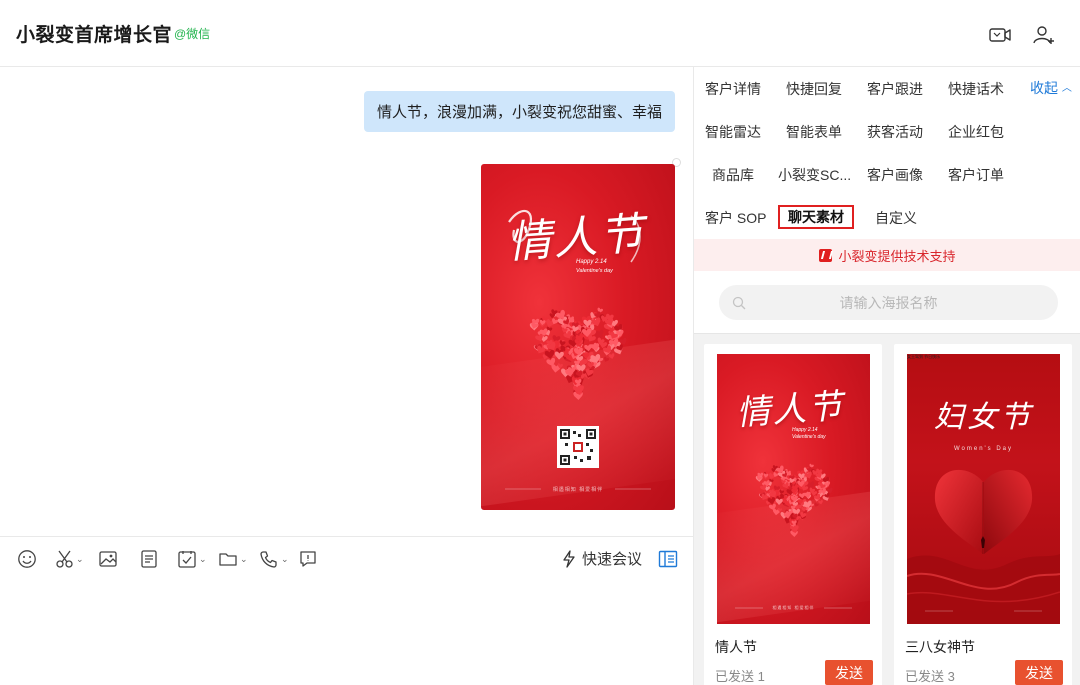  I want to click on tab-custom: 自定义, so click(896, 218).